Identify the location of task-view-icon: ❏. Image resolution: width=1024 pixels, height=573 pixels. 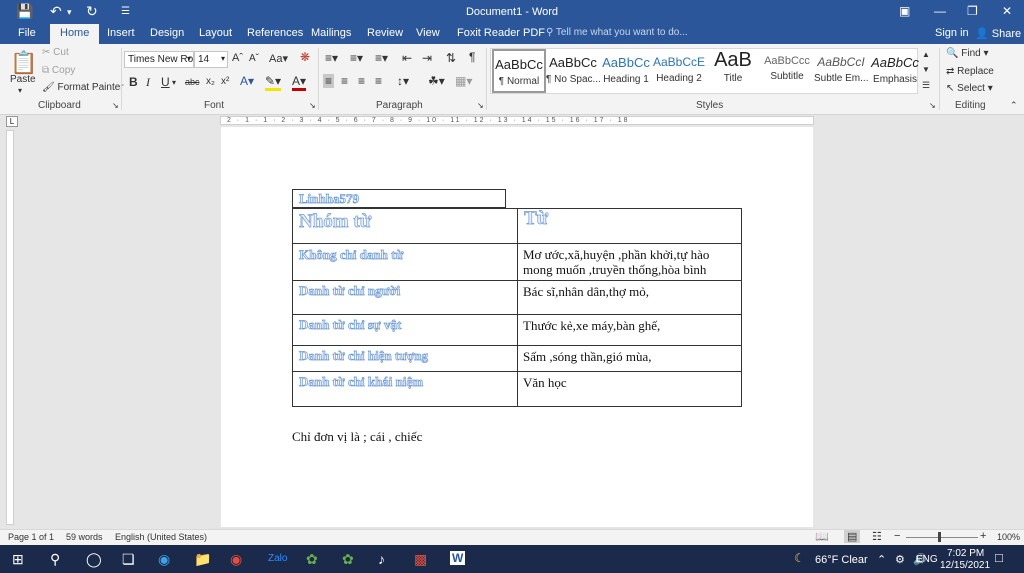
(128, 559).